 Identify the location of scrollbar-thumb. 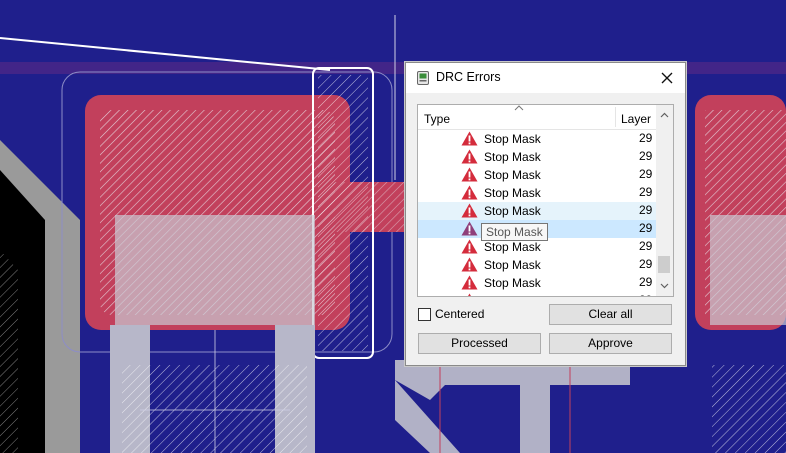
(664, 264).